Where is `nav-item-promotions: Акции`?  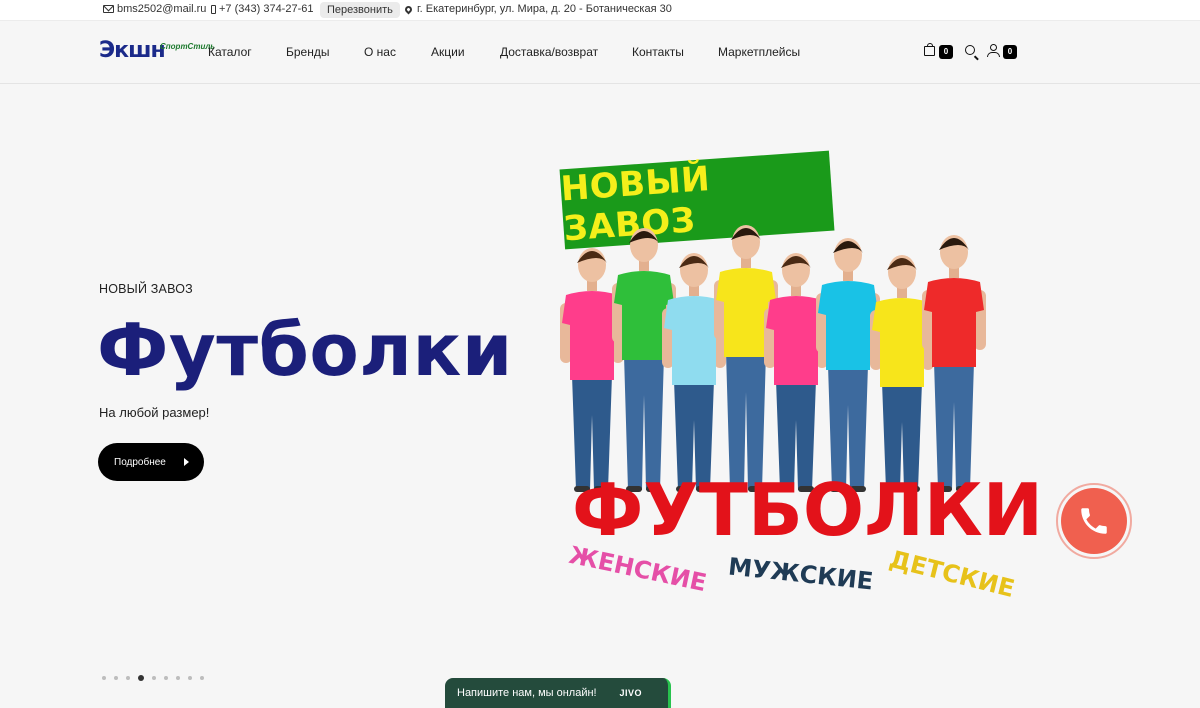
nav-item-promotions: Акции is located at coordinates (465, 52).